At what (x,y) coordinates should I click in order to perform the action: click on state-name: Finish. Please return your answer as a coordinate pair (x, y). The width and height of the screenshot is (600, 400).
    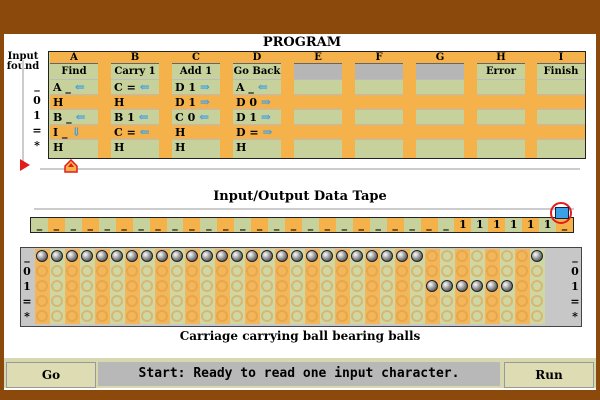
    Looking at the image, I should click on (561, 71).